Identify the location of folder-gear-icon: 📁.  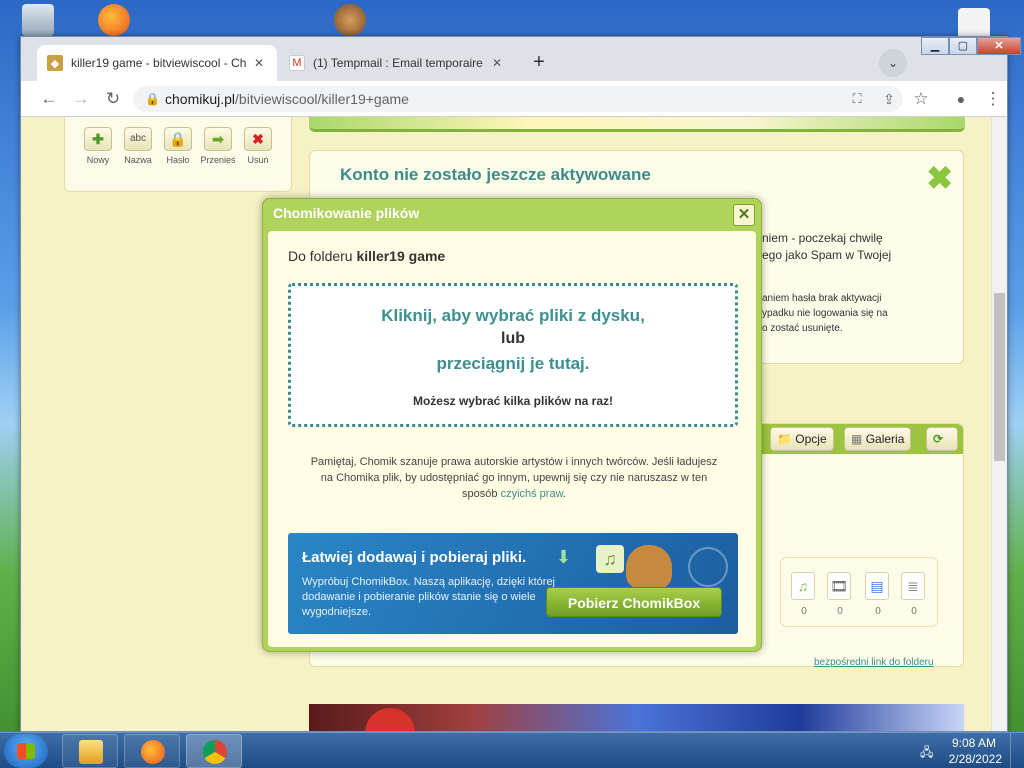
(784, 439).